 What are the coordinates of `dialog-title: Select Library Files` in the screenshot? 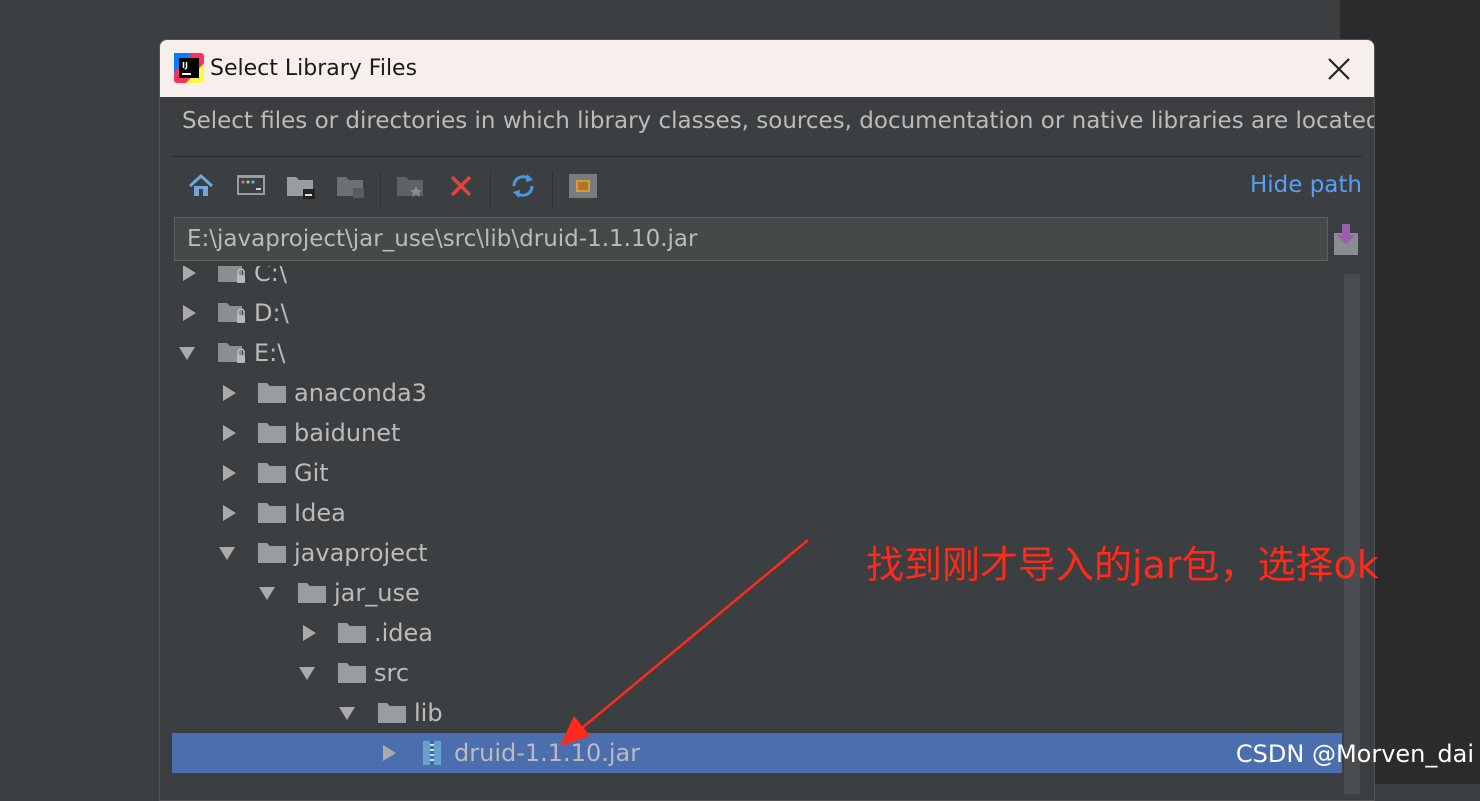 It's located at (314, 68).